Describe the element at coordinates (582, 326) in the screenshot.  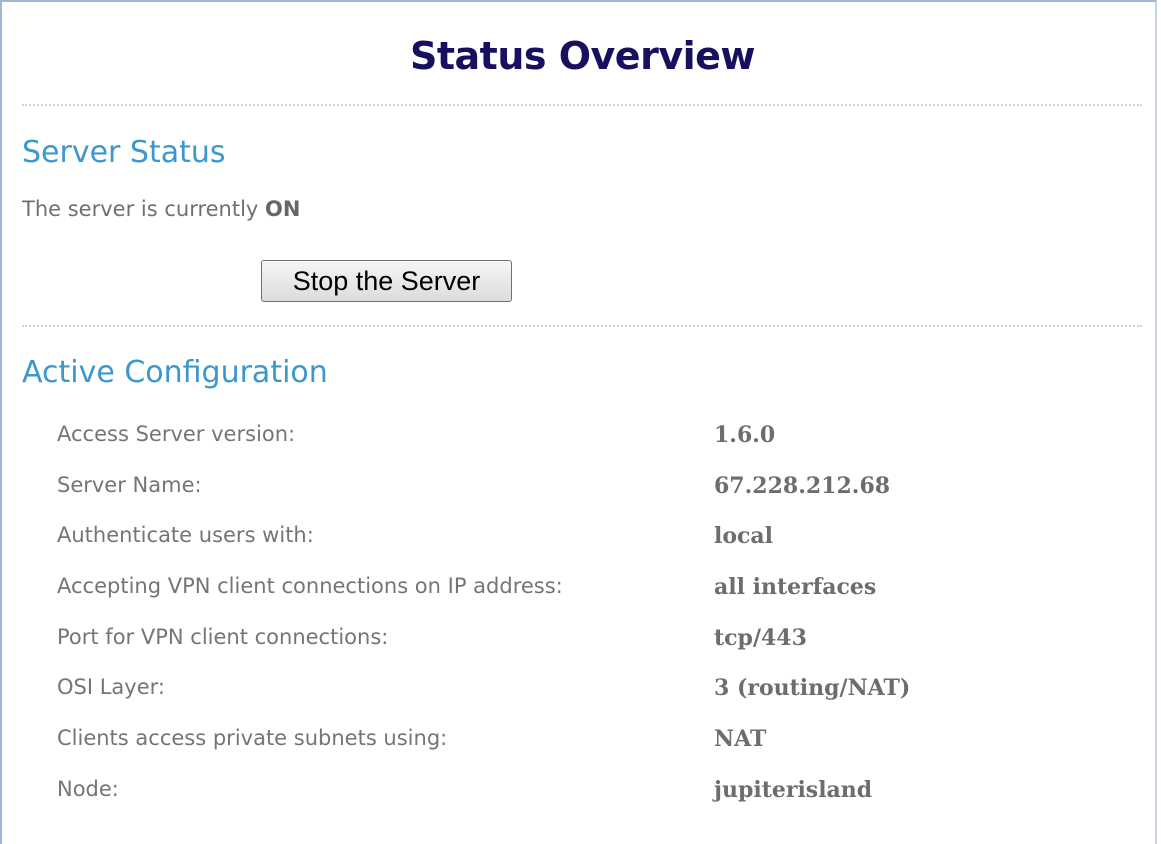
I see `divider-middle` at that location.